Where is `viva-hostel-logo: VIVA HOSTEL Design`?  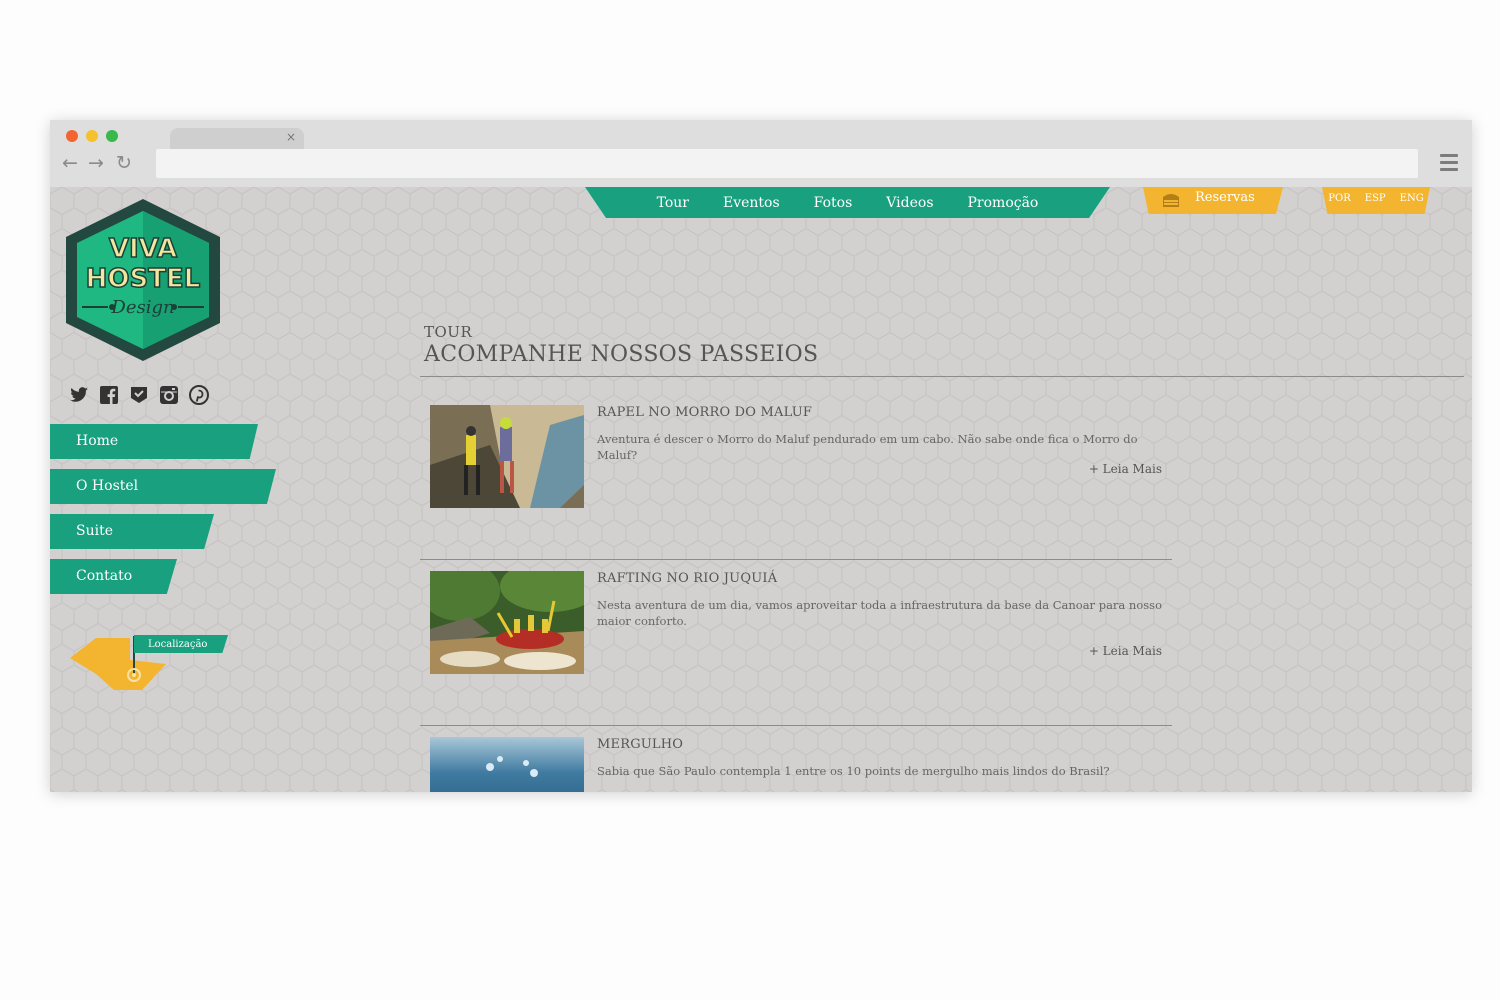 viva-hostel-logo: VIVA HOSTEL Design is located at coordinates (143, 280).